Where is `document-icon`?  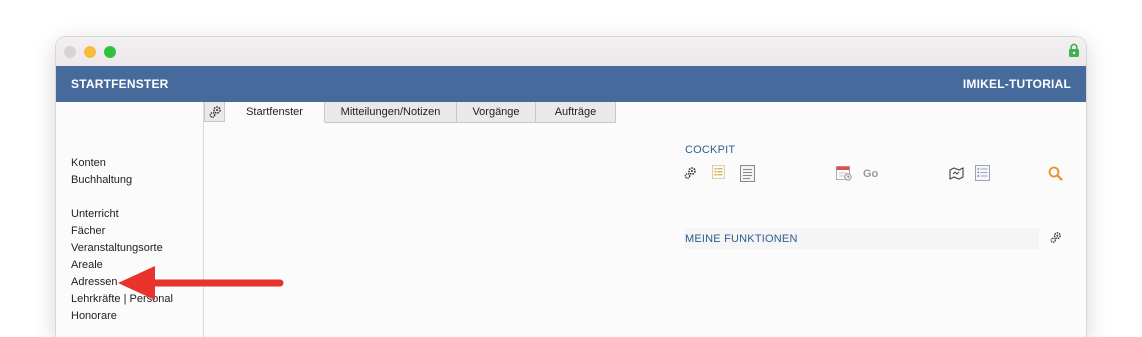 document-icon is located at coordinates (747, 173).